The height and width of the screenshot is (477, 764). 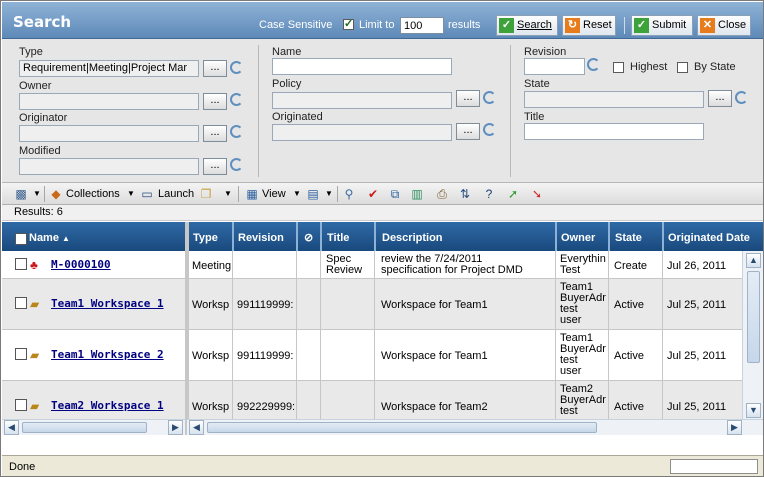 What do you see at coordinates (107, 405) in the screenshot?
I see `row-name-link: Team2 Workspace 1` at bounding box center [107, 405].